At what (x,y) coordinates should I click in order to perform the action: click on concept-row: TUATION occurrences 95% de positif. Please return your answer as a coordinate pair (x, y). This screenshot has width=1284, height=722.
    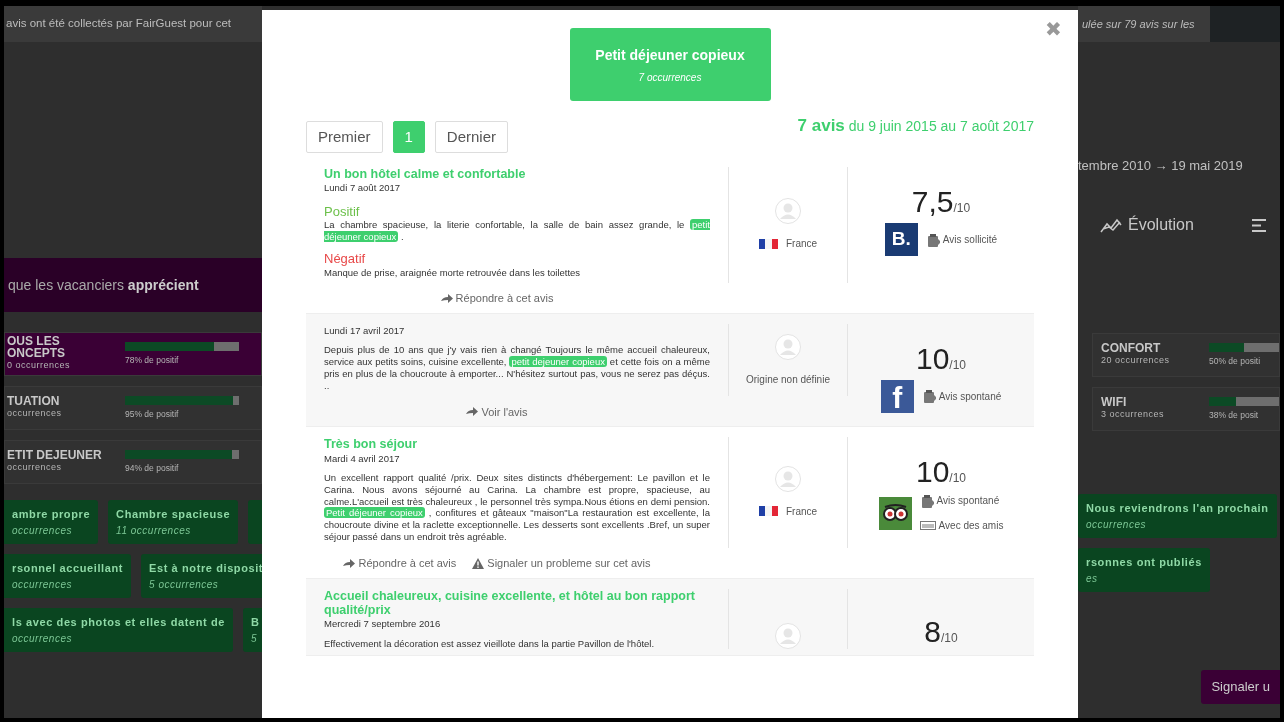
    Looking at the image, I should click on (133, 408).